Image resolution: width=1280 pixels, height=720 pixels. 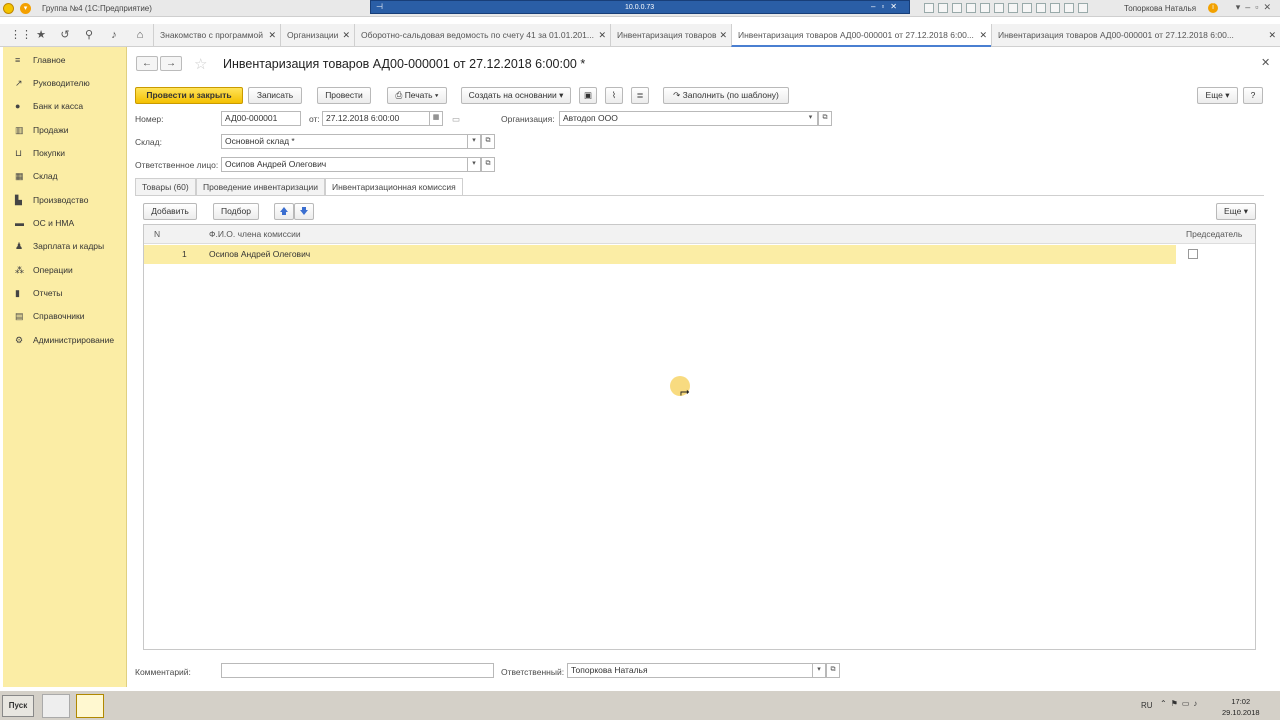 I want to click on tab-inventory-conduct: Проведение инвентаризации, so click(x=261, y=187).